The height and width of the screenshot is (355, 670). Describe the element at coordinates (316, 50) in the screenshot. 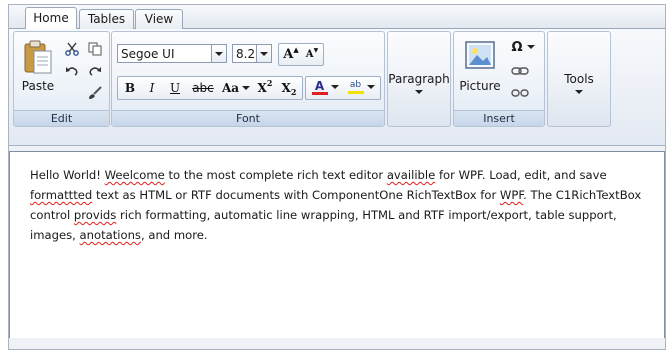

I see `shrink-font-mark: ▼` at that location.